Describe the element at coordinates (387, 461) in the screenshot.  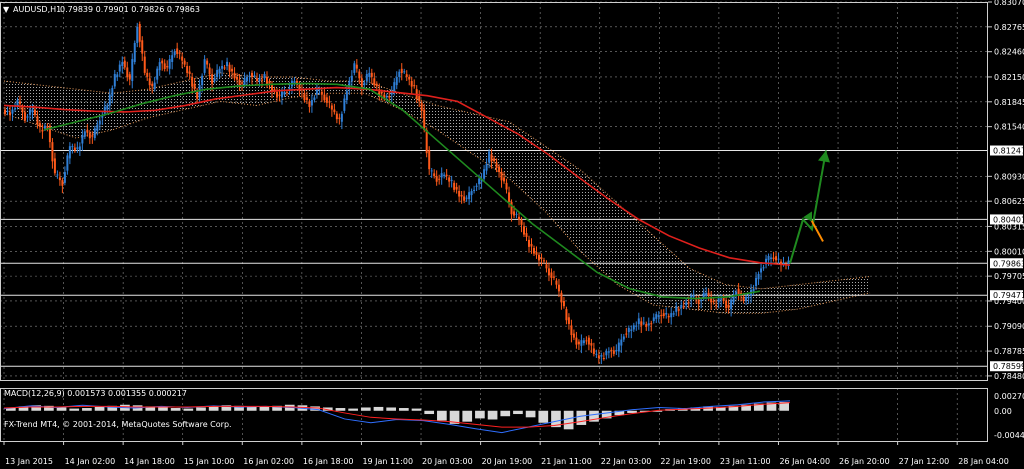
I see `time-tick-label: 19 Jan 11:00` at that location.